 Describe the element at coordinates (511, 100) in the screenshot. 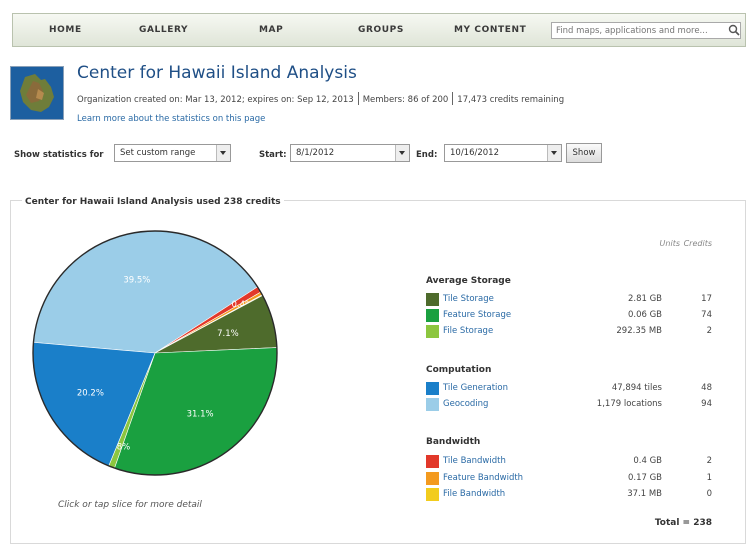

I see `credits-remaining: 17,473 credits remaining` at that location.